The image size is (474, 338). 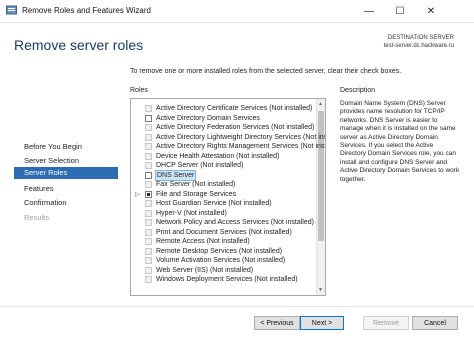 What do you see at coordinates (219, 251) in the screenshot?
I see `role-label: Remote Desktop Services (Not installed)` at bounding box center [219, 251].